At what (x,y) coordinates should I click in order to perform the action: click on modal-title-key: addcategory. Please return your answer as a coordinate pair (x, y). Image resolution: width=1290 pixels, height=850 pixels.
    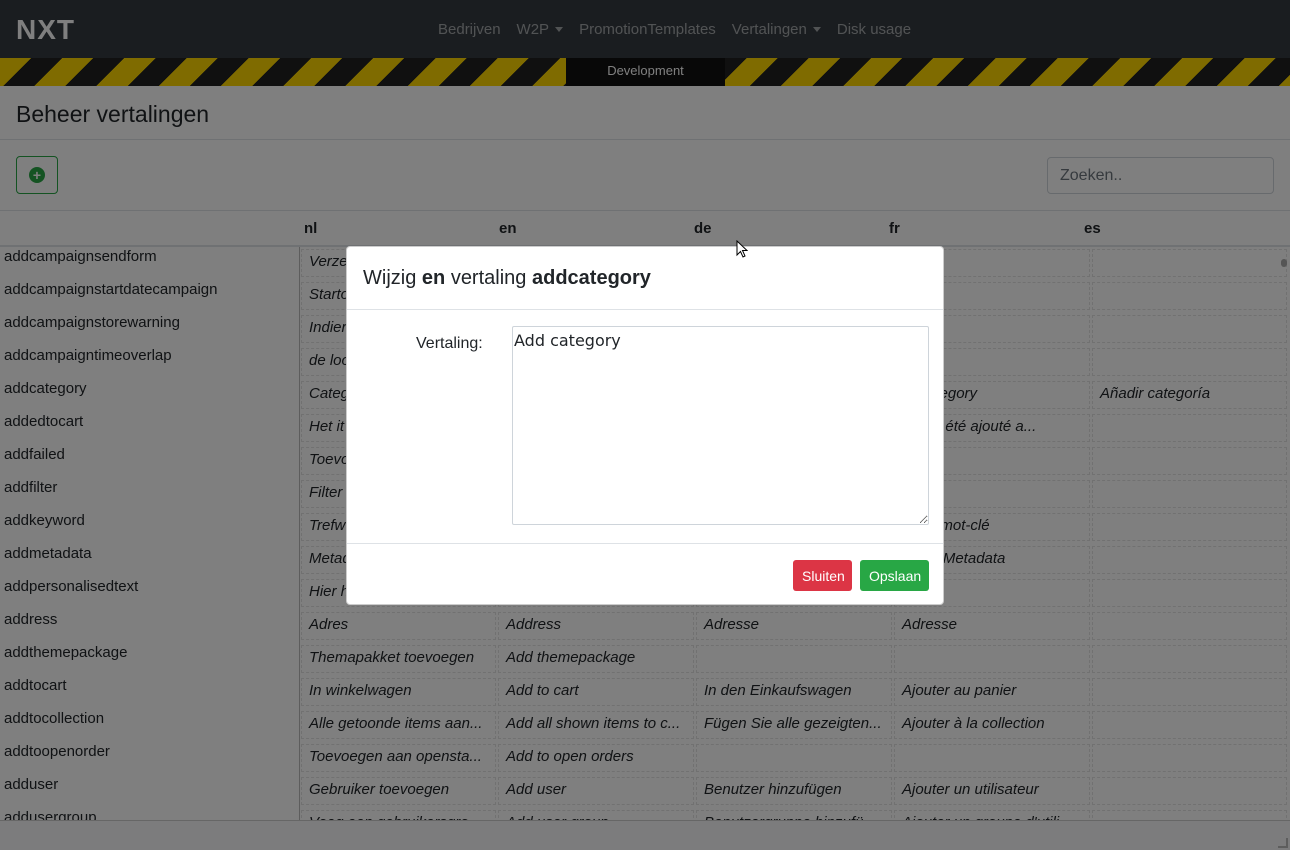
    Looking at the image, I should click on (591, 278).